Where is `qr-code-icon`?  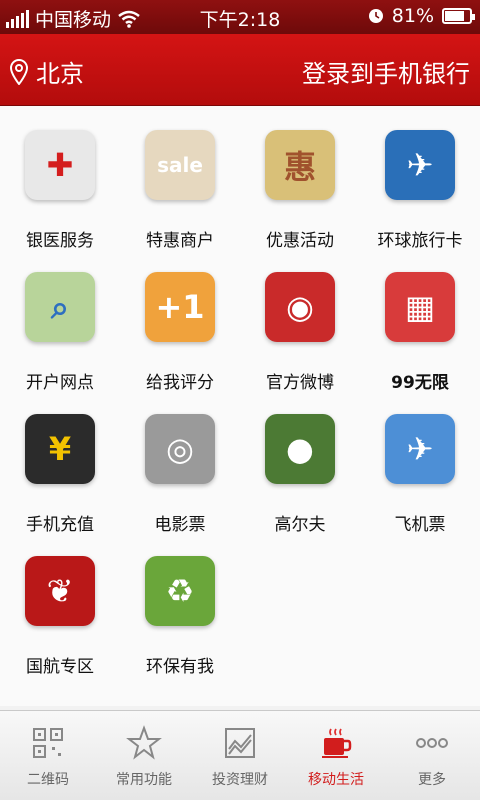 qr-code-icon is located at coordinates (48, 743).